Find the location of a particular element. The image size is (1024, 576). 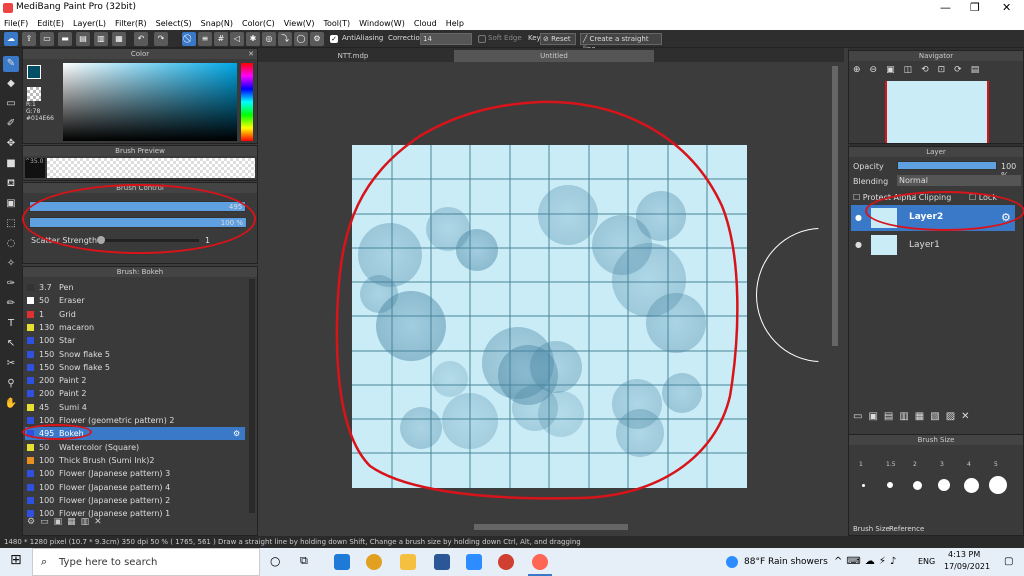

layers-icon: ▥ is located at coordinates (101, 39).